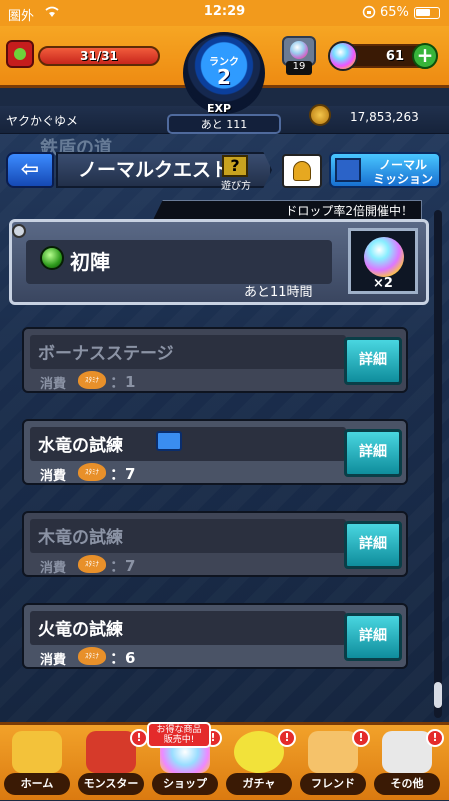  Describe the element at coordinates (259, 784) in the screenshot. I see `nav-label: ガチャ` at that location.